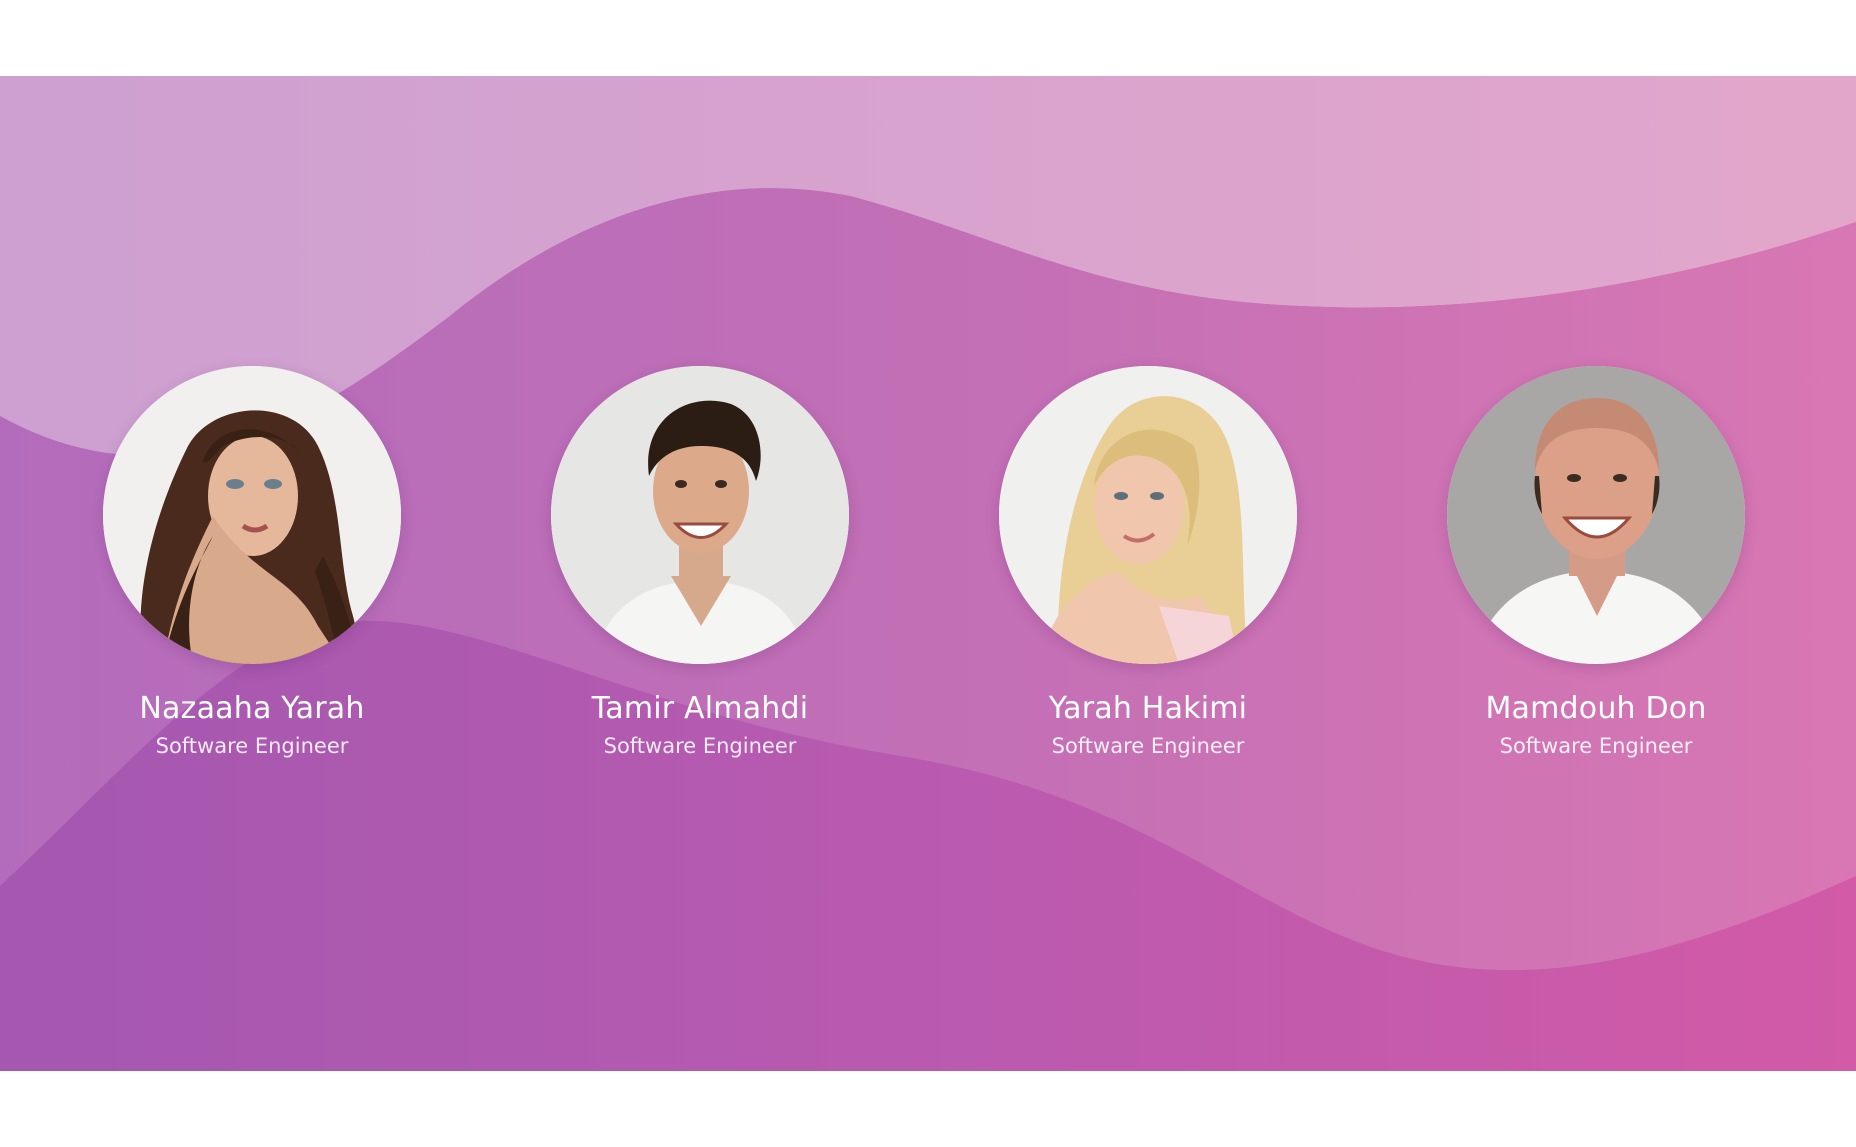 The height and width of the screenshot is (1147, 1856). I want to click on woman-blonde-portrait-icon, so click(1148, 515).